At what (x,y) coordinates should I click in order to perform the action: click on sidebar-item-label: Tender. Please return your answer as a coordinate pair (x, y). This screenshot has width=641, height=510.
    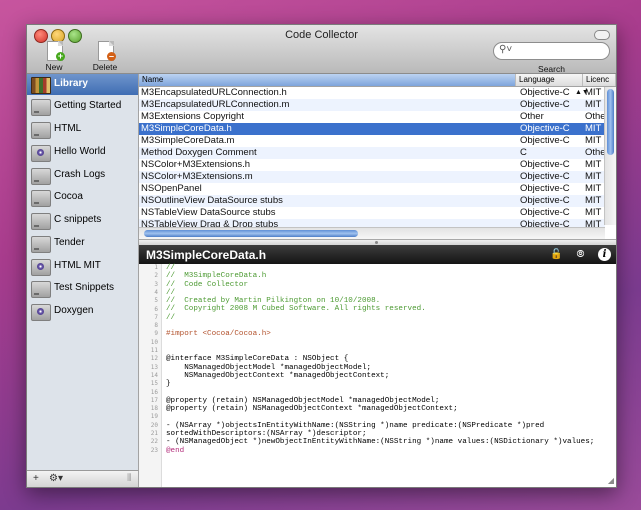
    Looking at the image, I should click on (69, 242).